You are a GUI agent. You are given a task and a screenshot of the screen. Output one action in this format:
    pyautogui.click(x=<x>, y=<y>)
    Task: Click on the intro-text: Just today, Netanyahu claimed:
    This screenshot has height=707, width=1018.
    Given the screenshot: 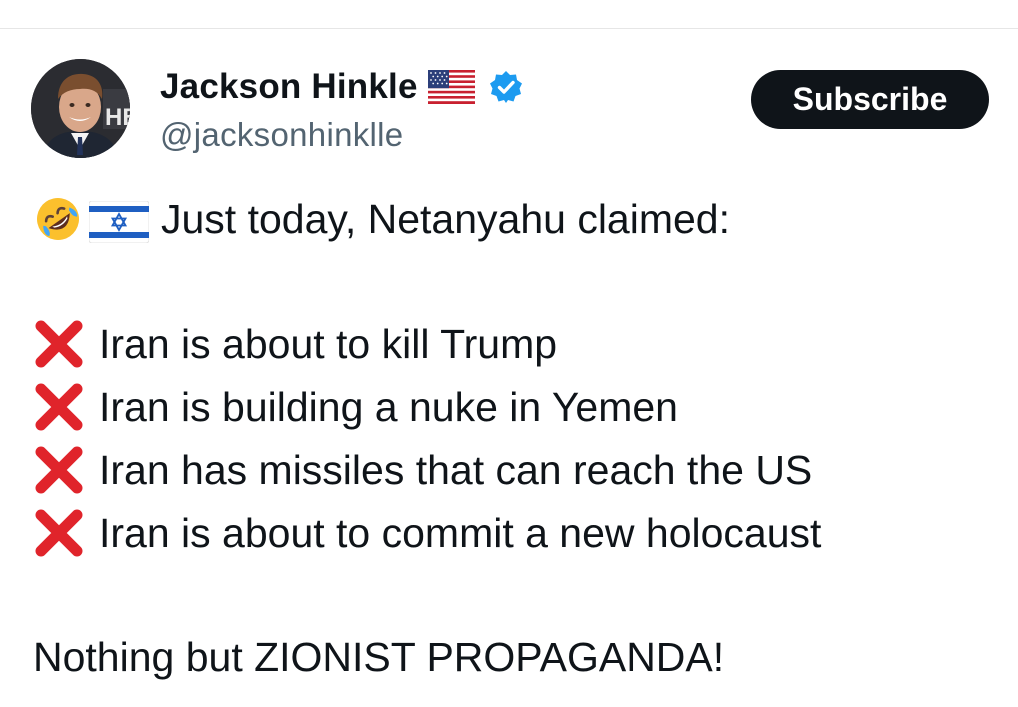 What is the action you would take?
    pyautogui.click(x=445, y=219)
    